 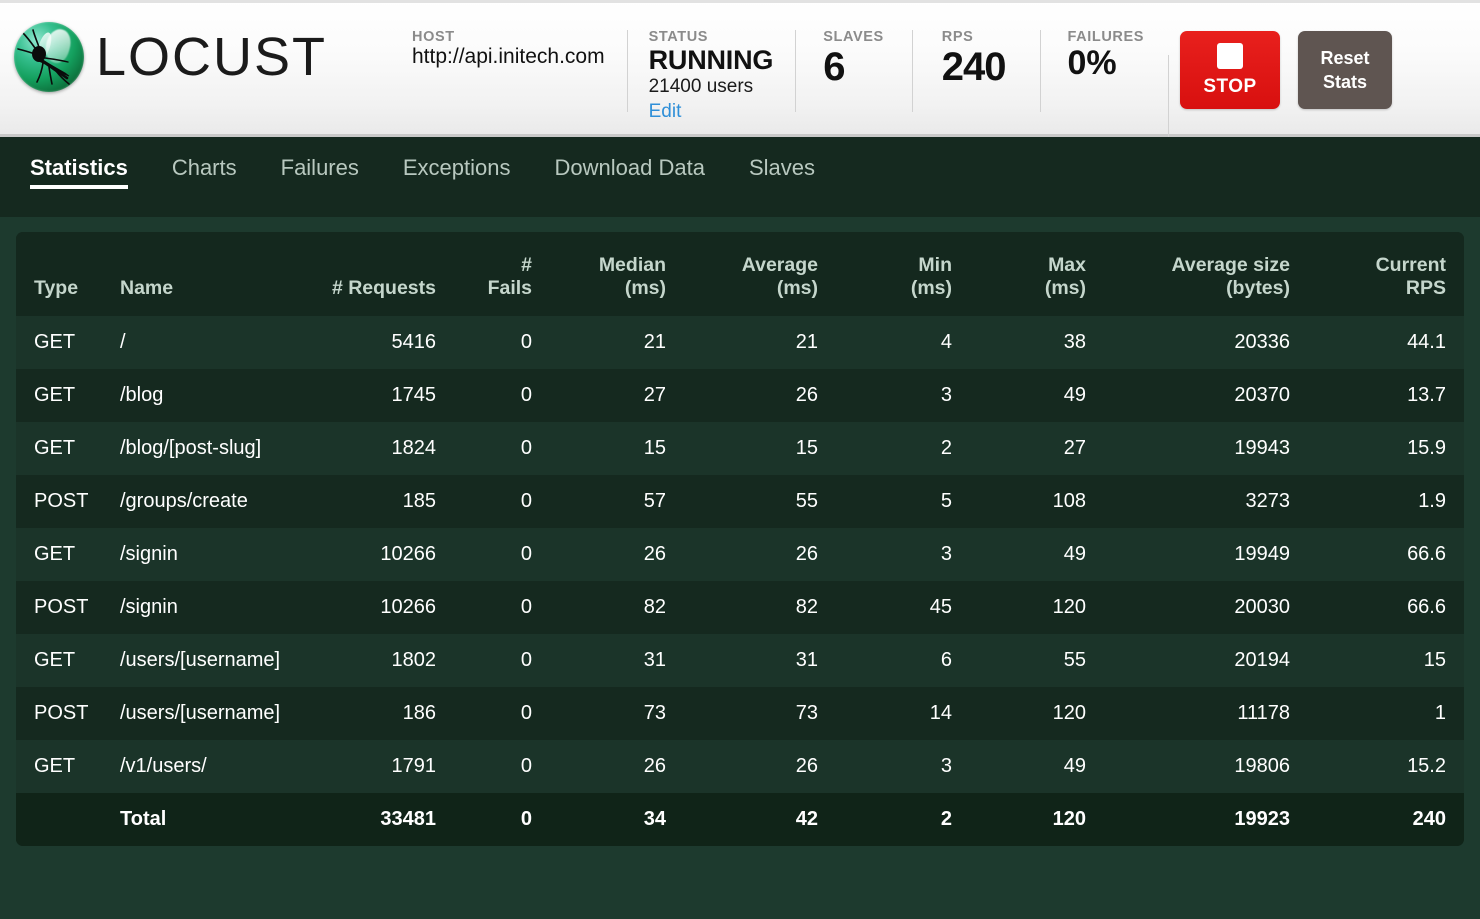 What do you see at coordinates (806, 501) in the screenshot?
I see `cell-average: 55` at bounding box center [806, 501].